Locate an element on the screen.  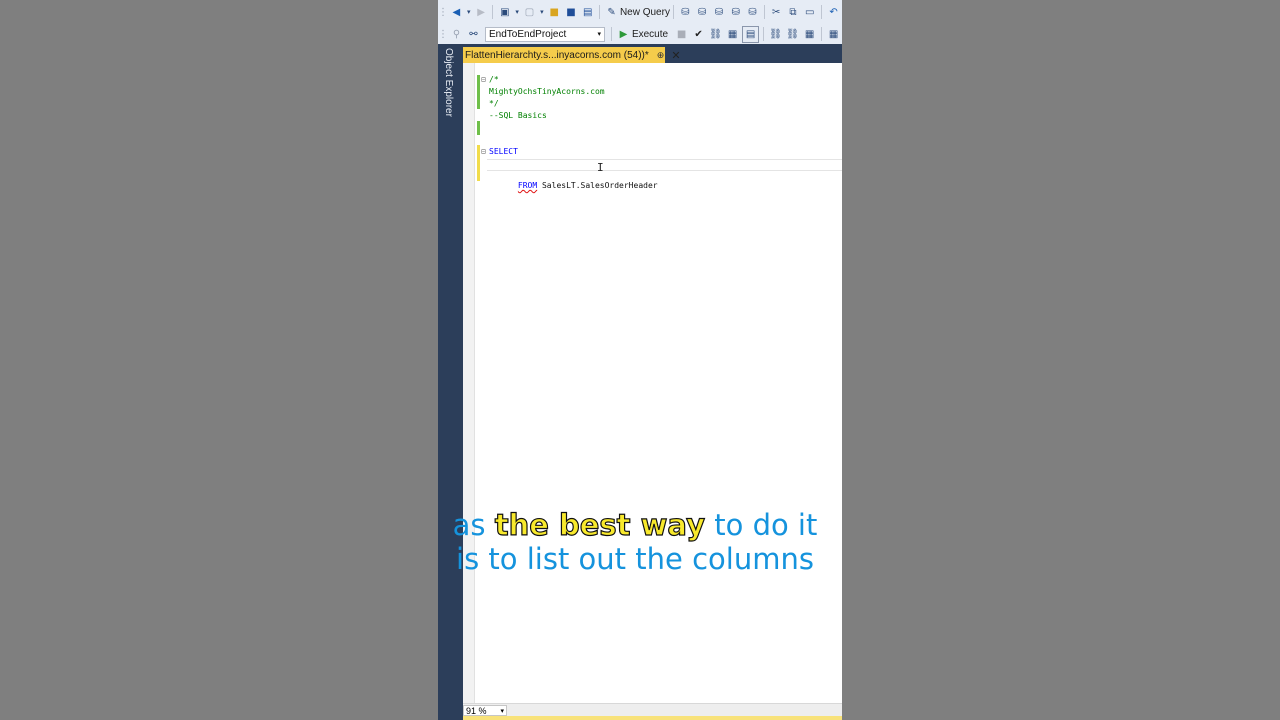
new-query-icon: ✎ is located at coordinates (611, 12).